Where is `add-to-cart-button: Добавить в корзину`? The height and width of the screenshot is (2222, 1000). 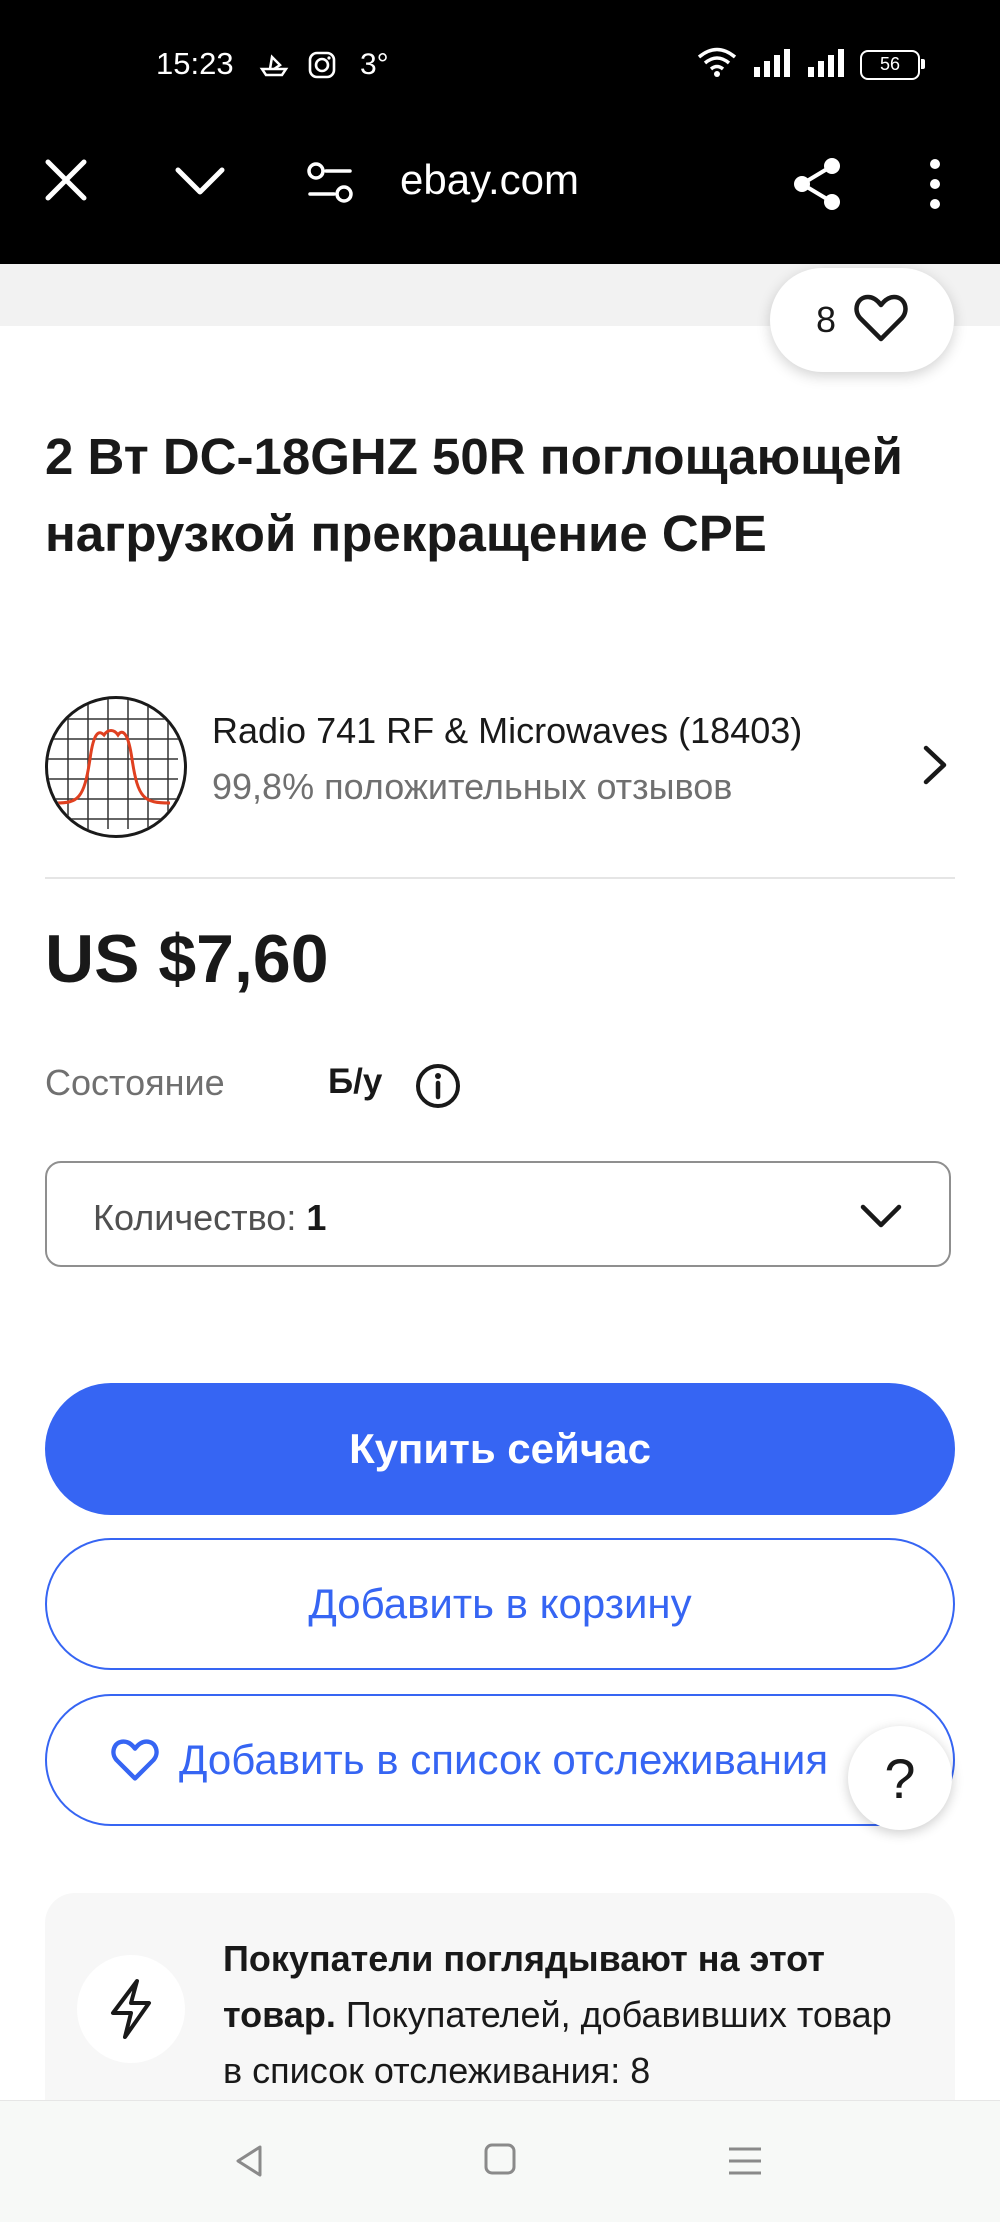
add-to-cart-button: Добавить в корзину is located at coordinates (500, 1604).